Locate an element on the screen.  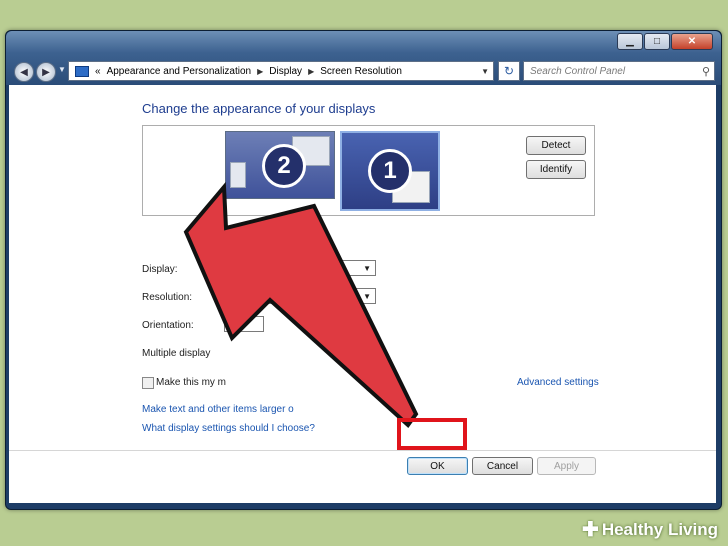
text-size-link: Make text and other items larger o is located at coordinates (218, 409).